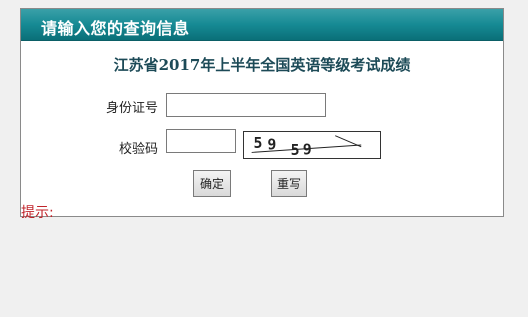 The height and width of the screenshot is (317, 528). Describe the element at coordinates (262, 65) in the screenshot. I see `exam-title: 江苏省2017年上半年全国英语等级考试成绩` at that location.